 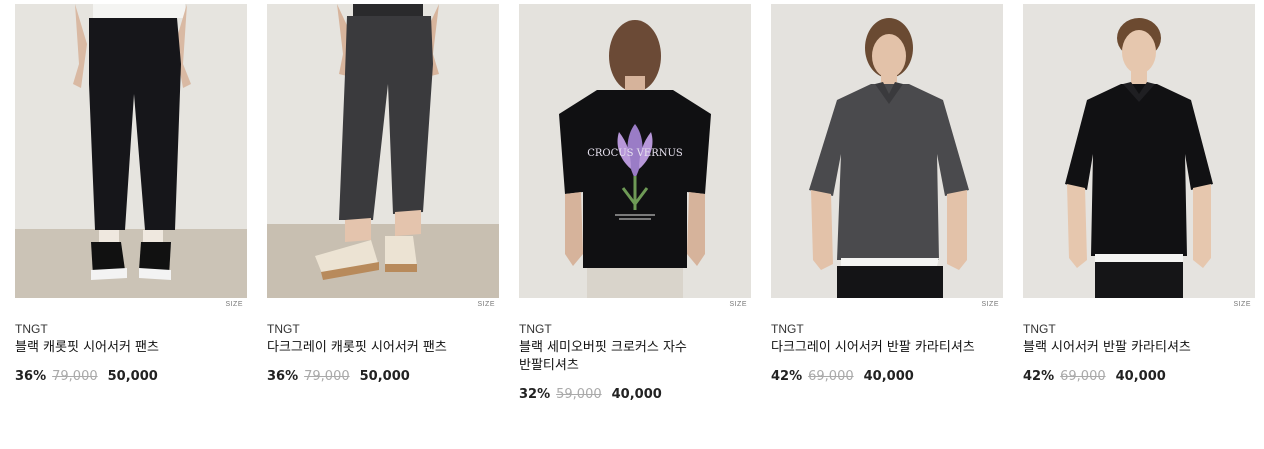 I want to click on black-tshirt-back-photo-icon: CROCUS VERNUS, so click(x=635, y=151).